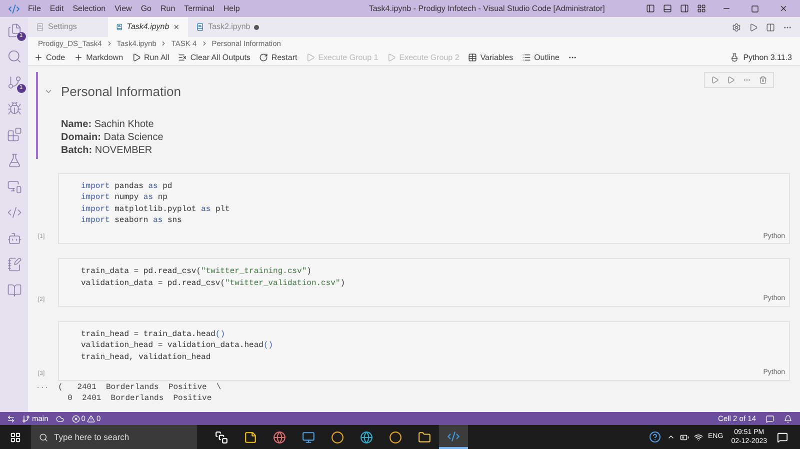  Describe the element at coordinates (60, 418) in the screenshot. I see `sync-icon` at that location.